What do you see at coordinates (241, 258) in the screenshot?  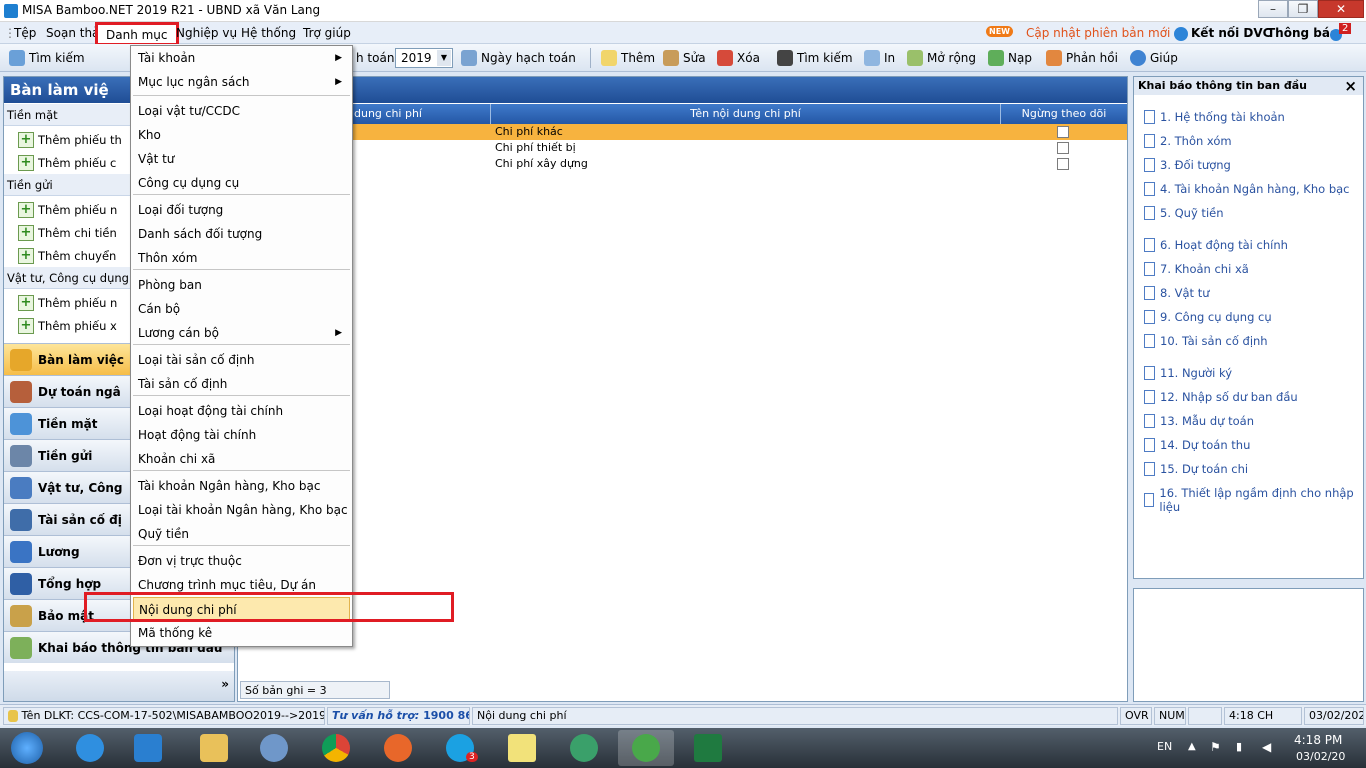 I see `dropdown-item: Thôn xóm` at bounding box center [241, 258].